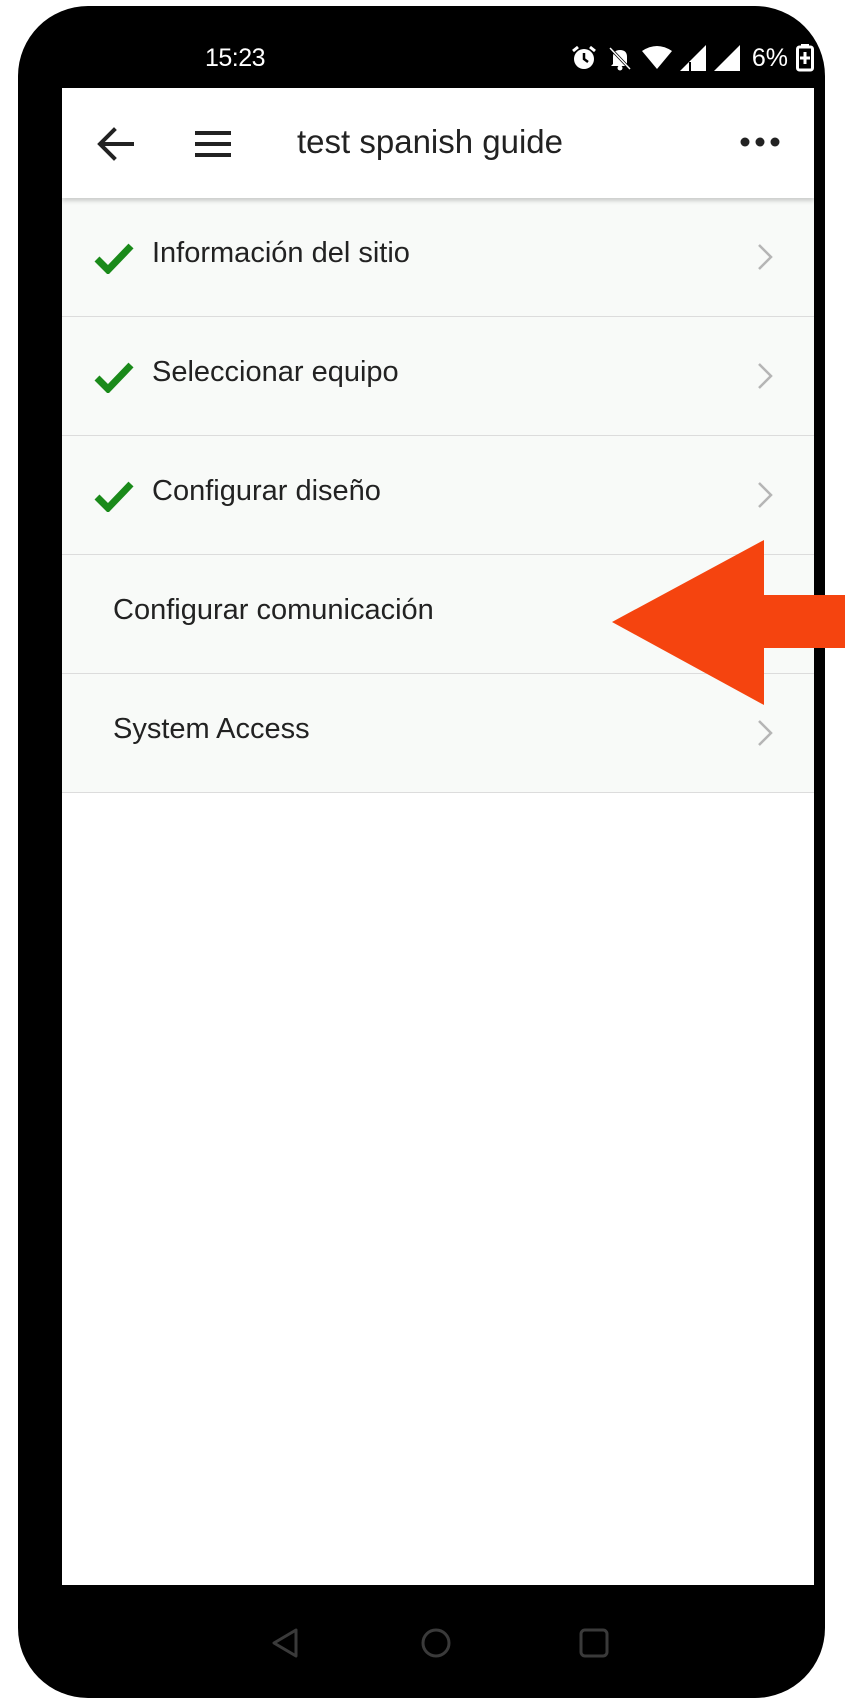  Describe the element at coordinates (760, 142) in the screenshot. I see `more-options-icon` at that location.